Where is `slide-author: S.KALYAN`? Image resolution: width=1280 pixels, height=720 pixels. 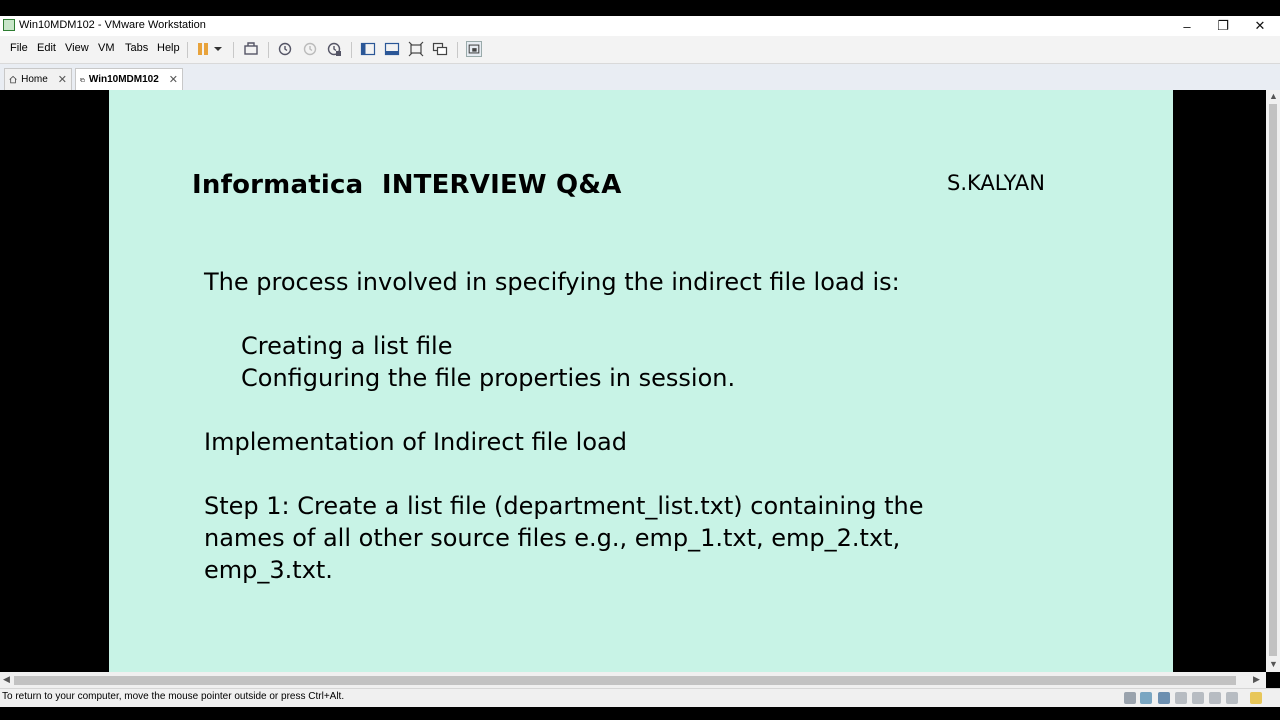 slide-author: S.KALYAN is located at coordinates (996, 183).